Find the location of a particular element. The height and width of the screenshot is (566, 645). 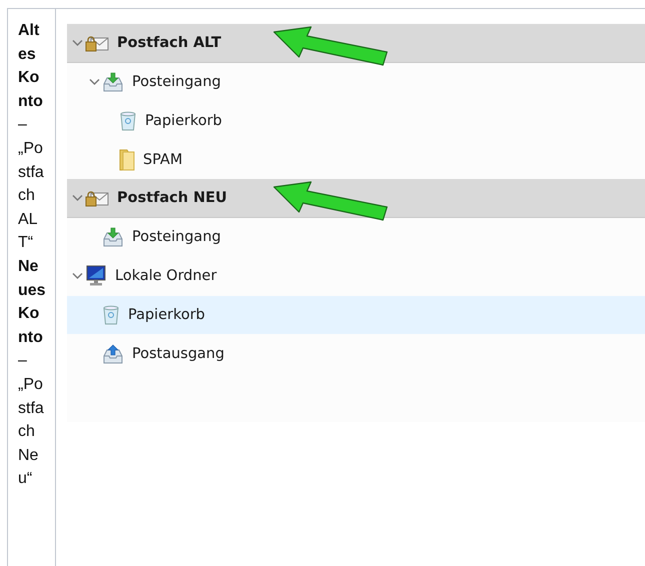

computer-icon is located at coordinates (96, 276).